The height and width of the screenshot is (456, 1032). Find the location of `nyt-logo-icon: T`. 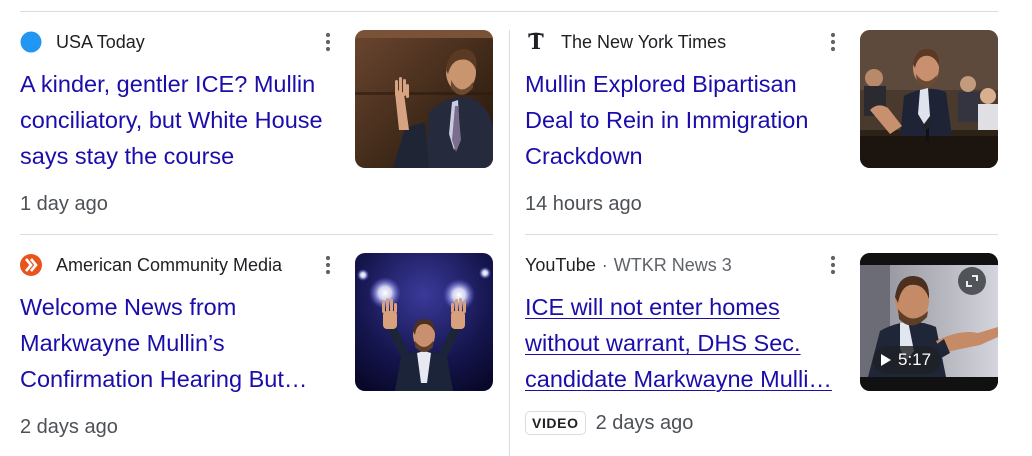

nyt-logo-icon: T is located at coordinates (536, 42).